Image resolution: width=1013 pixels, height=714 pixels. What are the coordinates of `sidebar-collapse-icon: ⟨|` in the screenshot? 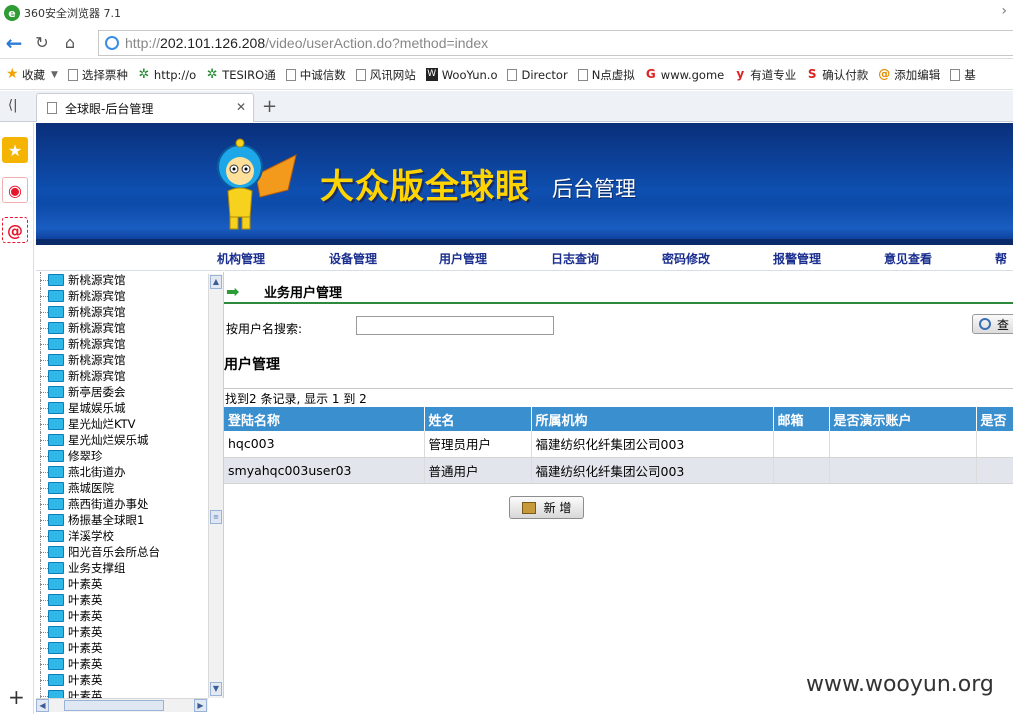 It's located at (12, 105).